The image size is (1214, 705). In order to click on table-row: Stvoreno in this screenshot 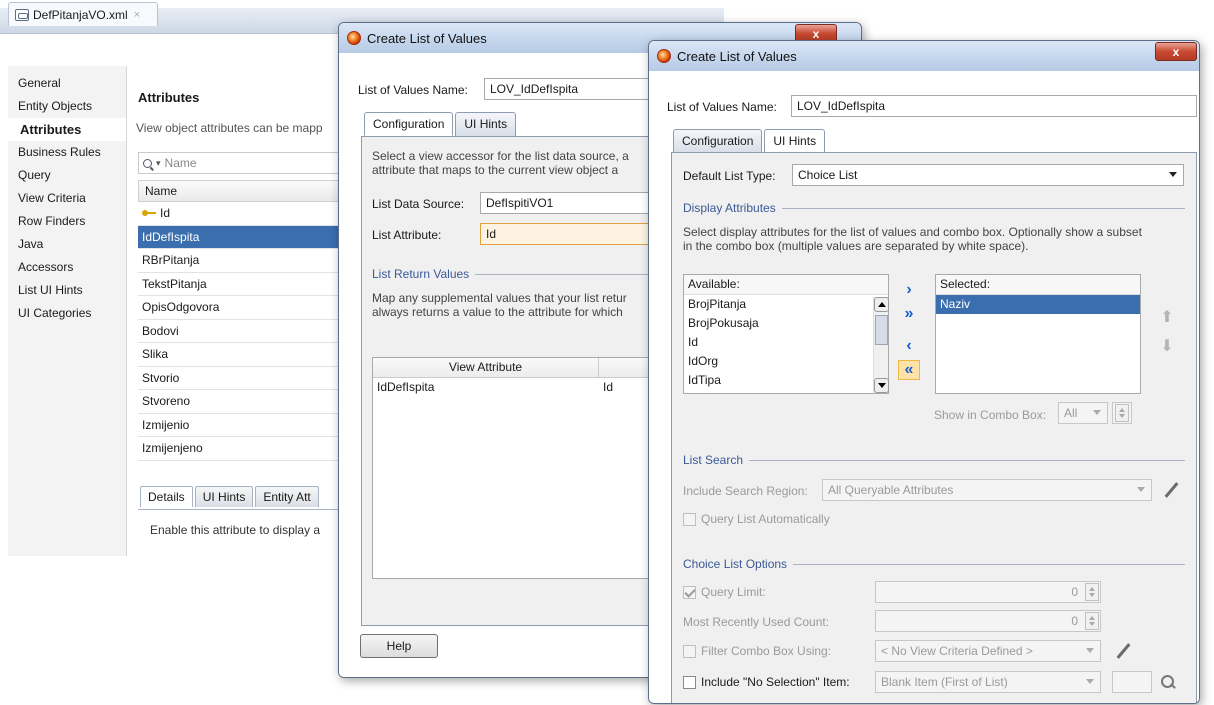, I will do `click(243, 402)`.